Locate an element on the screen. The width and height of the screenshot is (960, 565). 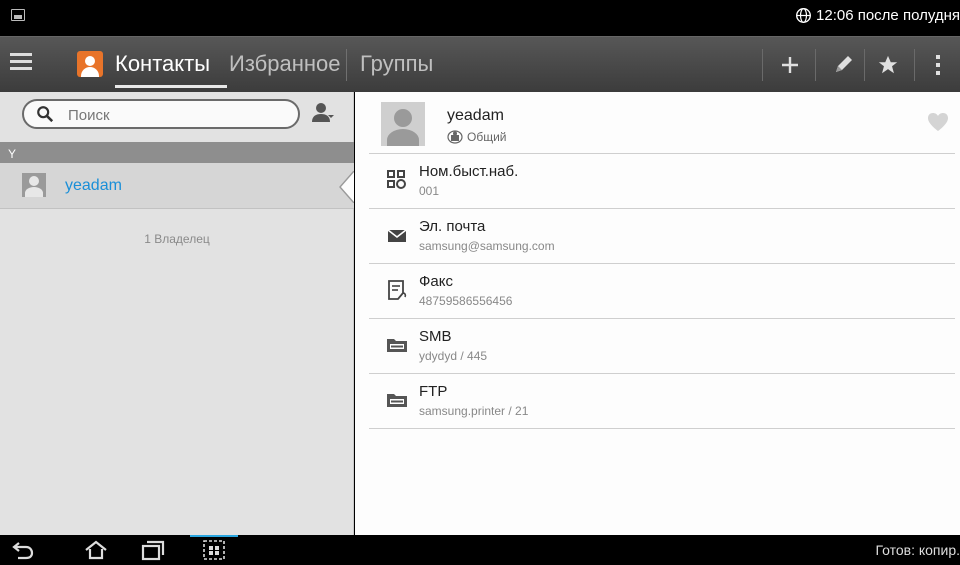
tab-contacts: Контакты is located at coordinates (171, 64).